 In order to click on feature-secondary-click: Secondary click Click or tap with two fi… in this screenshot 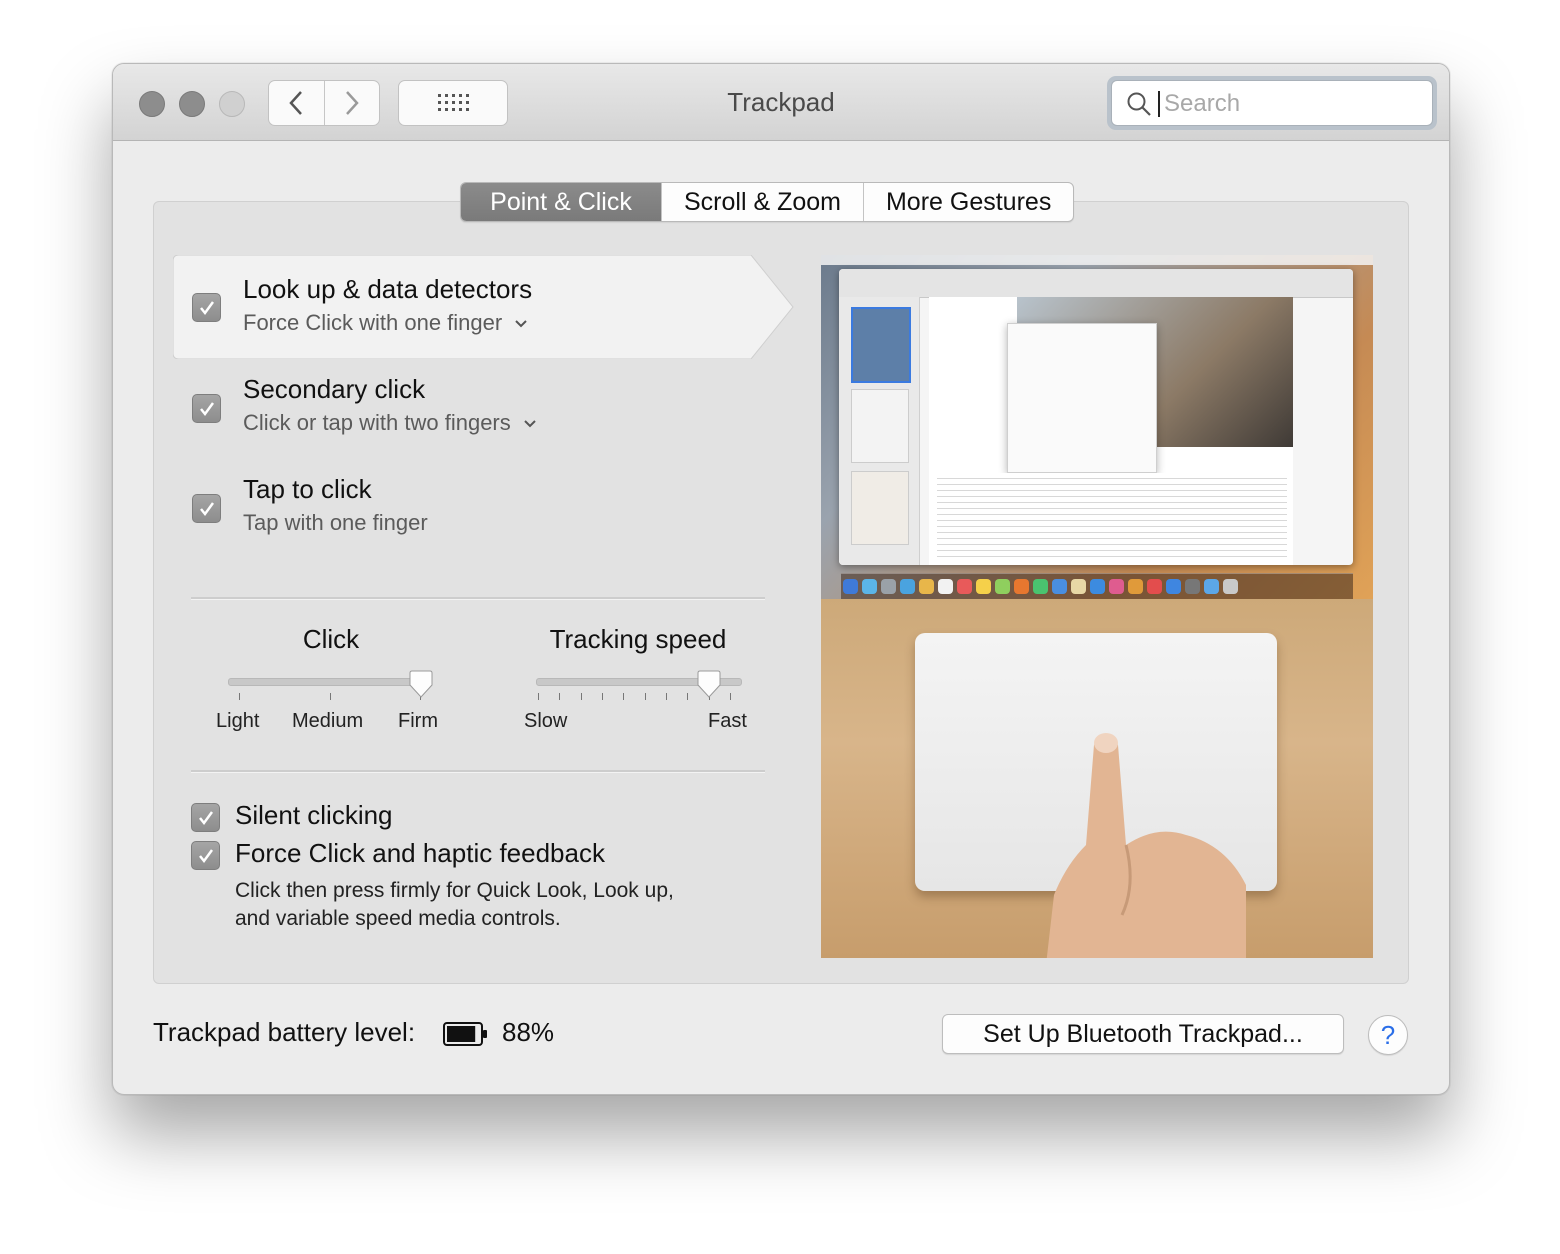, I will do `click(483, 414)`.